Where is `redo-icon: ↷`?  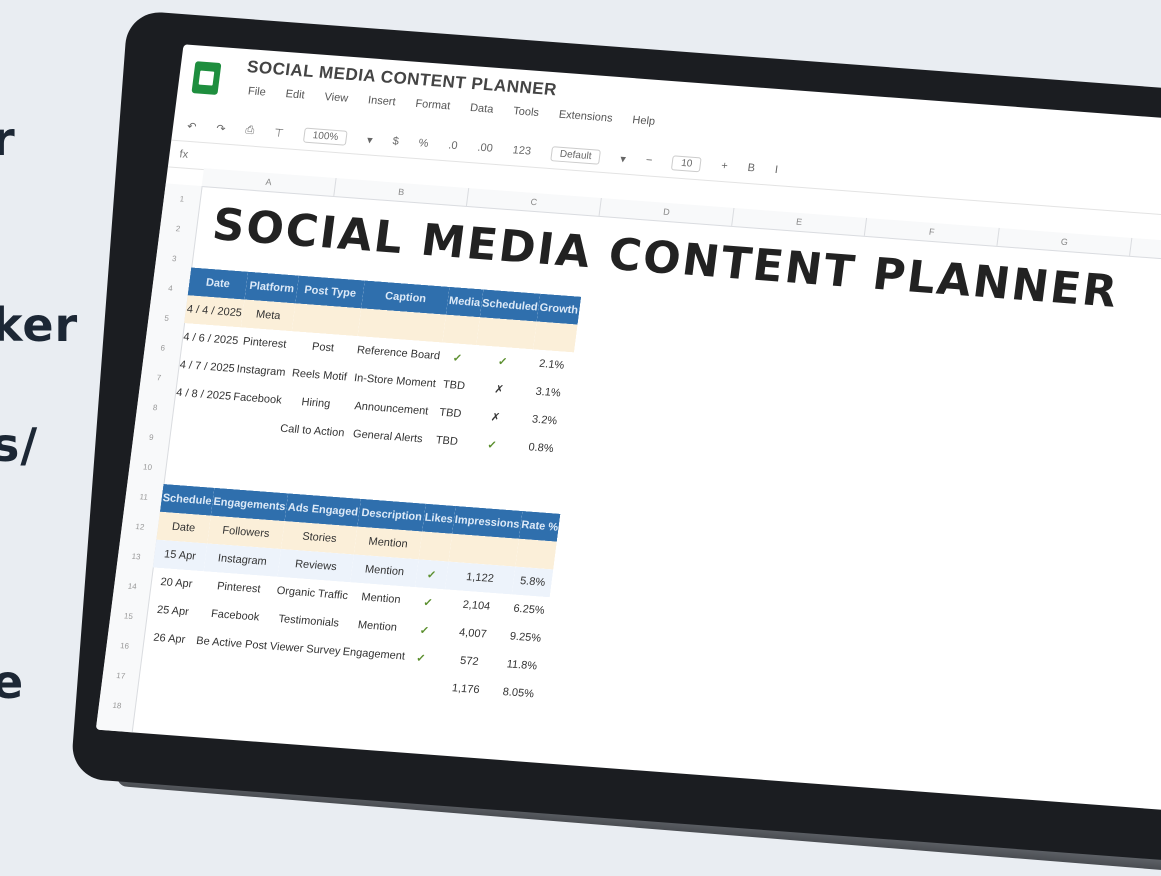 redo-icon: ↷ is located at coordinates (221, 128).